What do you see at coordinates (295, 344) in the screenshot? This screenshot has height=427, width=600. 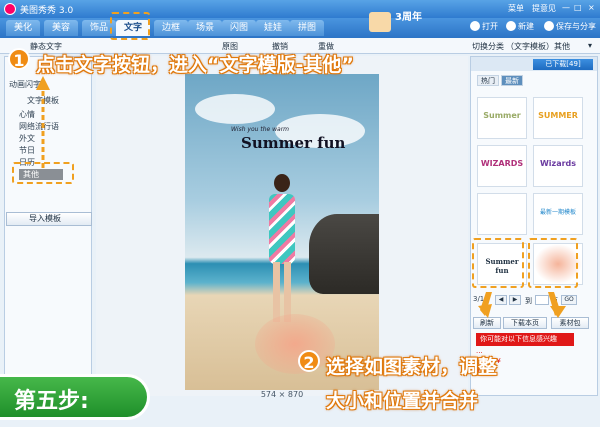 I see `watercolor-sticker` at bounding box center [295, 344].